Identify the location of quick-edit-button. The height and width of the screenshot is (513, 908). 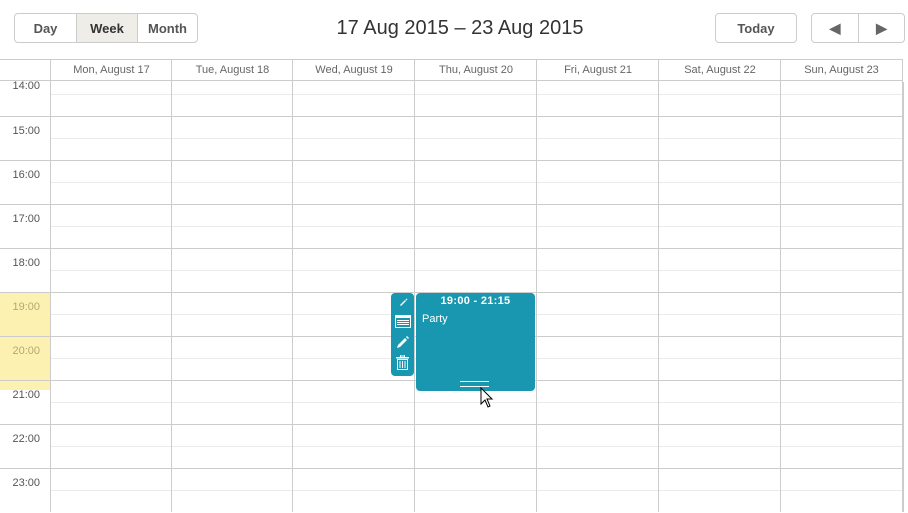
(402, 302).